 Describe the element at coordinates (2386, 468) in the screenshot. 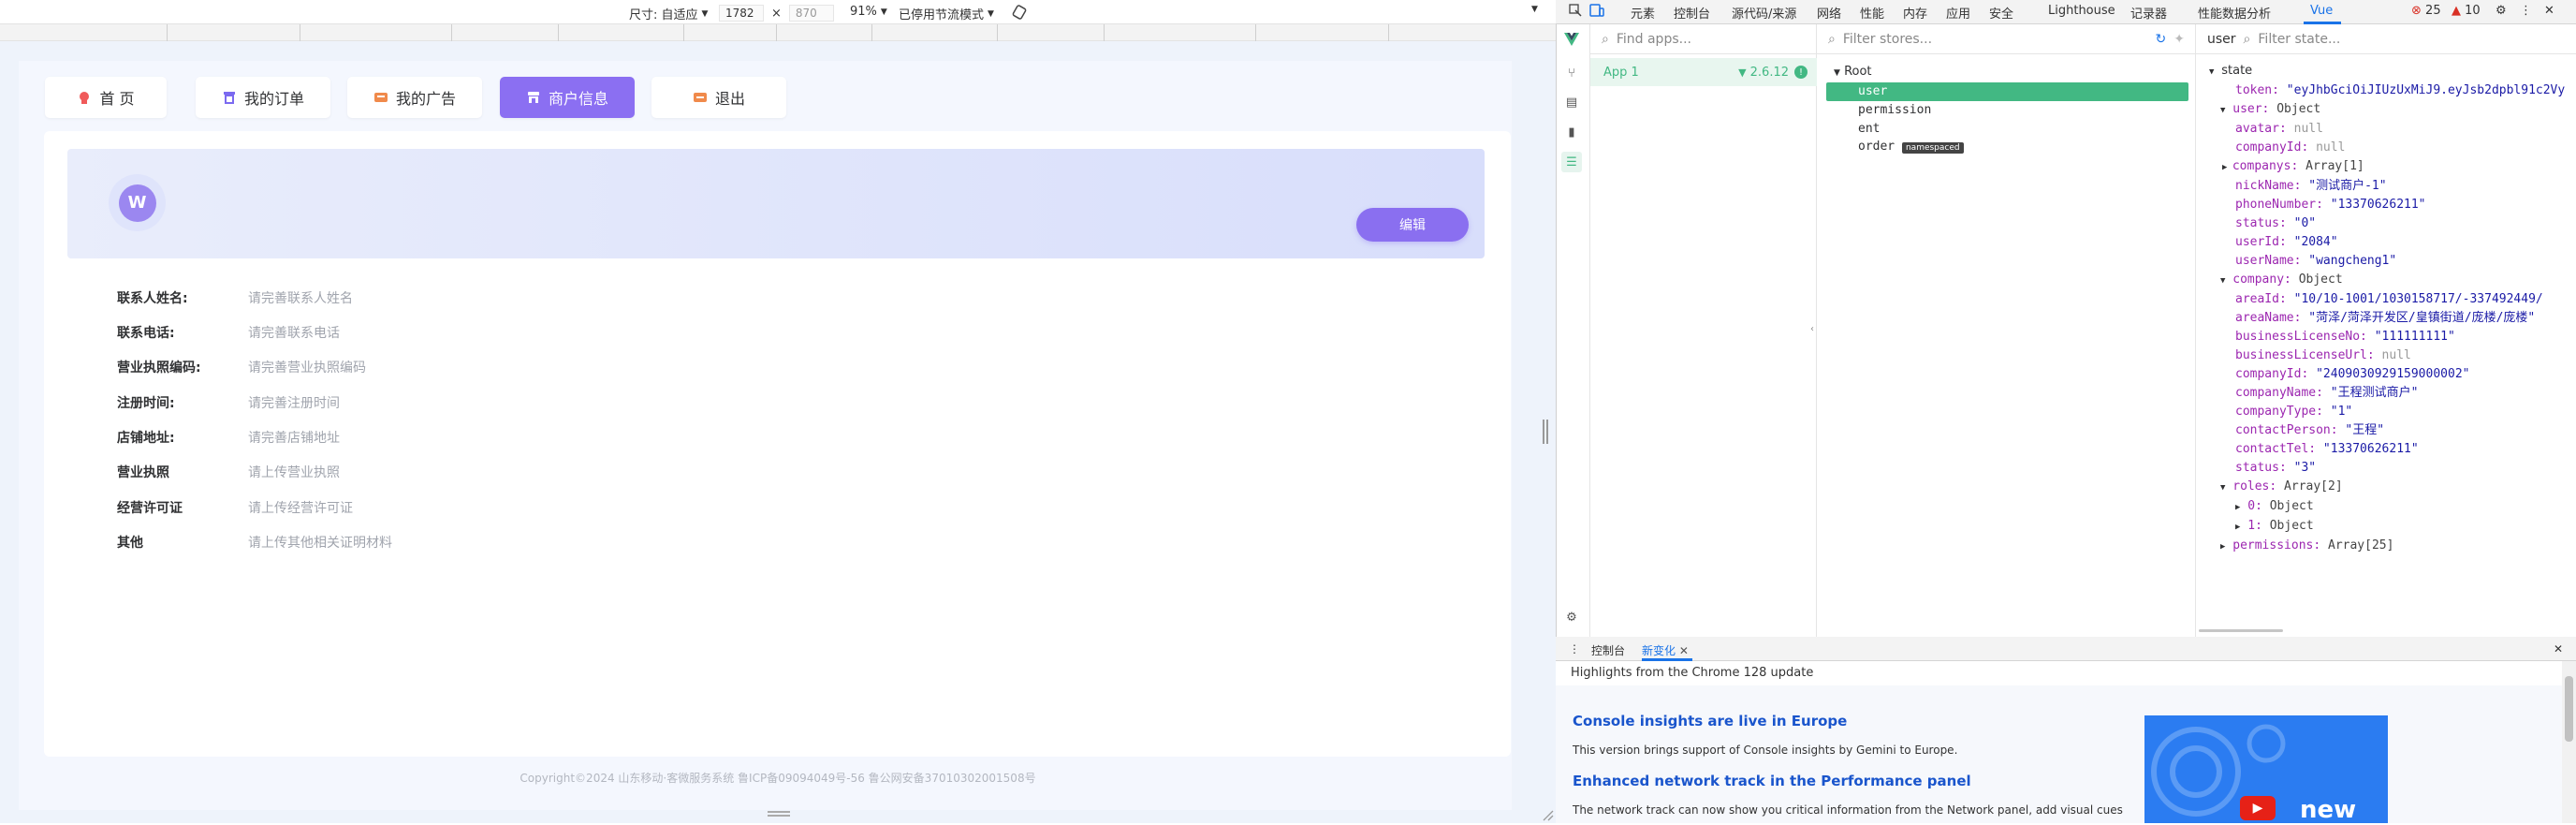

I see `state-row: status: "3"` at that location.